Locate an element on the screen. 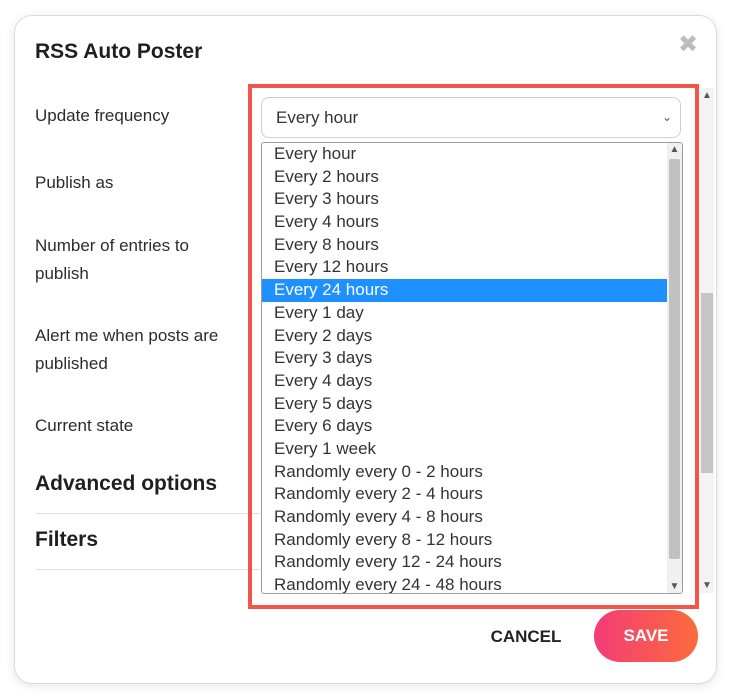  close-icon: ✖ is located at coordinates (688, 45).